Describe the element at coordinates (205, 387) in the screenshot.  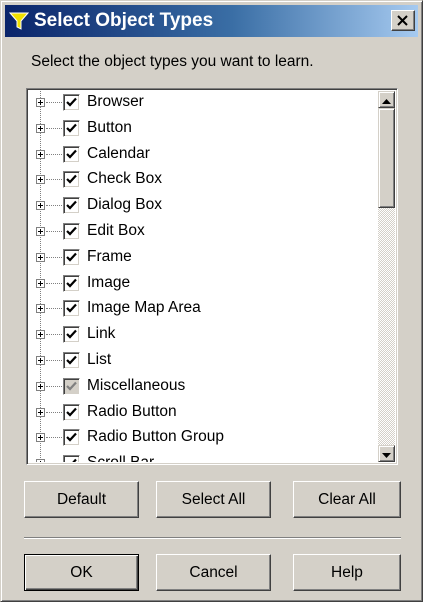
I see `tree-item: Miscellaneous` at that location.